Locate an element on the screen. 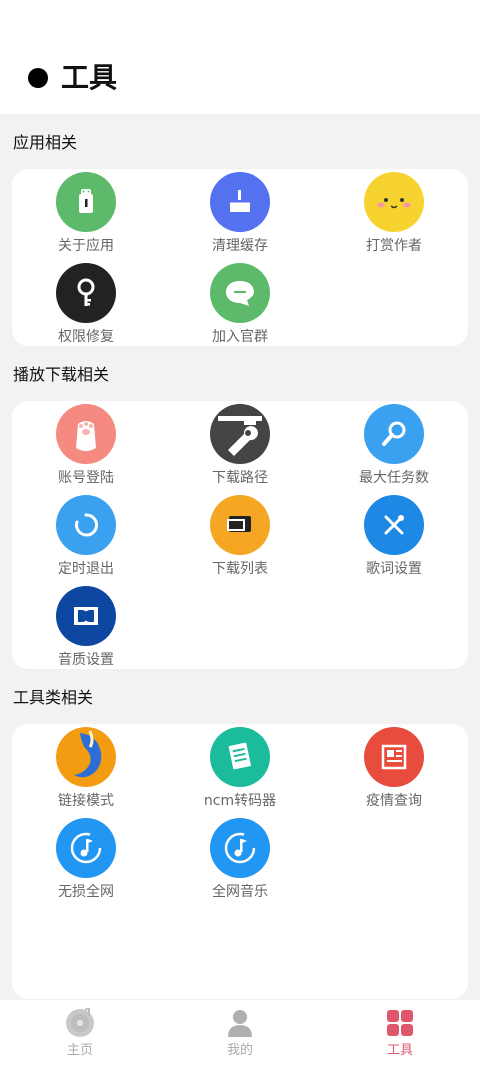 This screenshot has width=480, height=1072. item-label: 下载路径 is located at coordinates (240, 478).